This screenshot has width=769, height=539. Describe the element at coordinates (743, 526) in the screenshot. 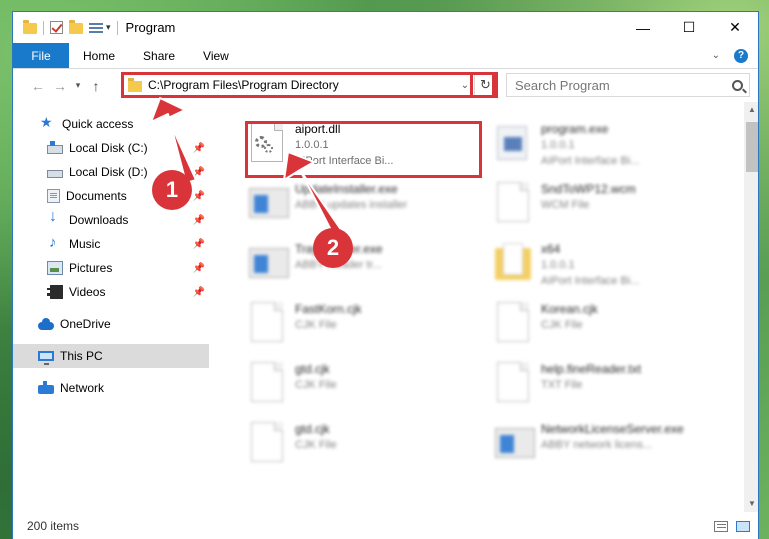

I see `tiles-view-icon` at that location.